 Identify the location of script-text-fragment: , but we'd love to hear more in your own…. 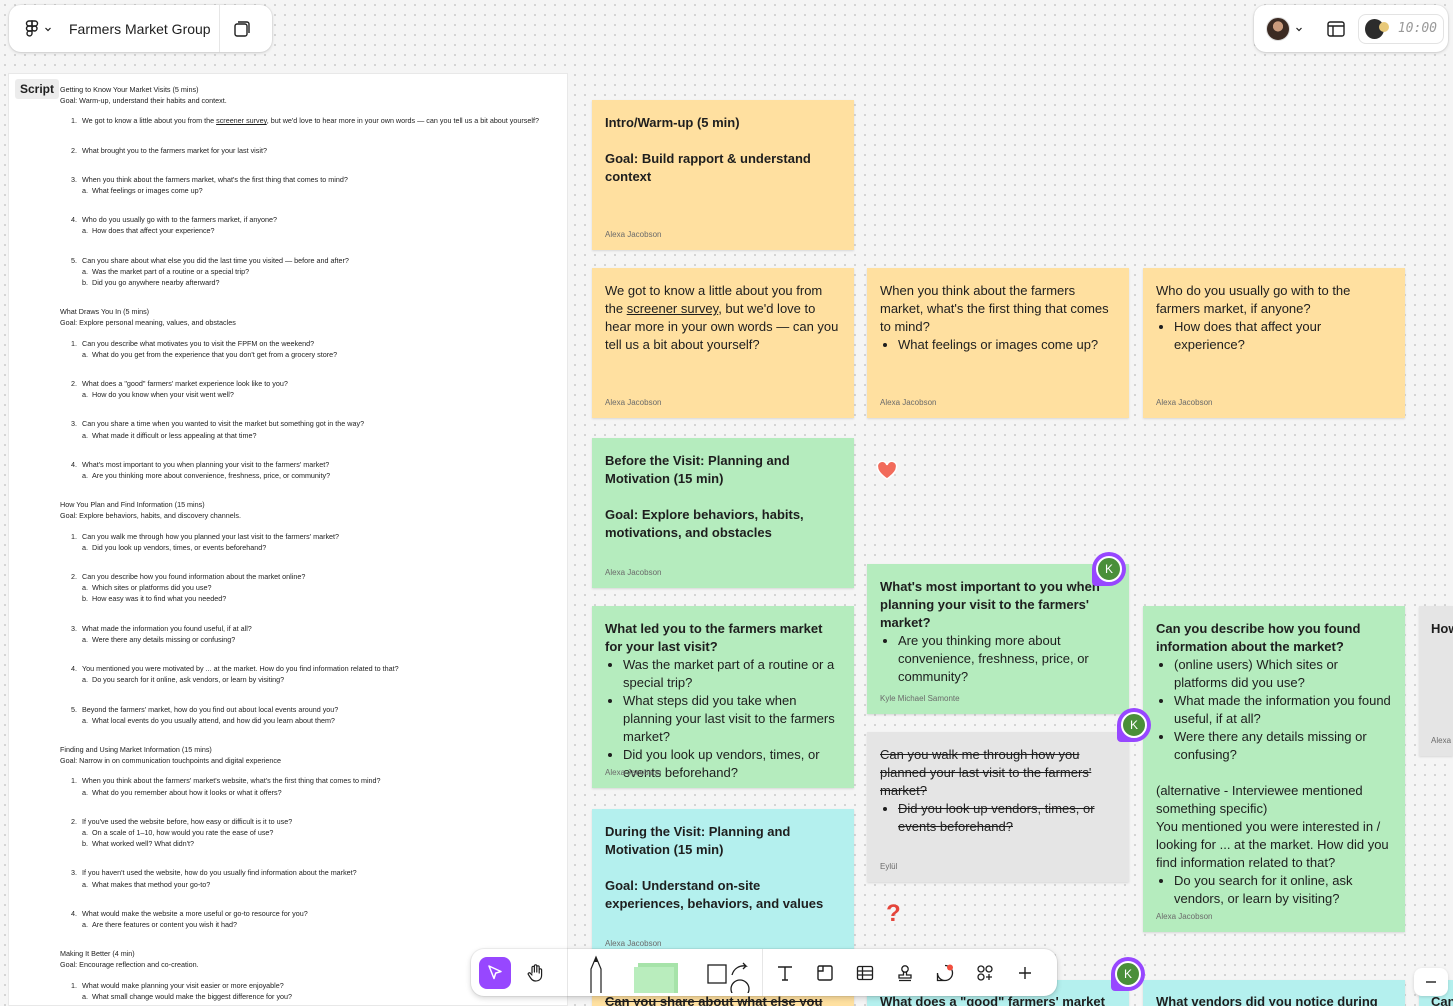
(402, 121).